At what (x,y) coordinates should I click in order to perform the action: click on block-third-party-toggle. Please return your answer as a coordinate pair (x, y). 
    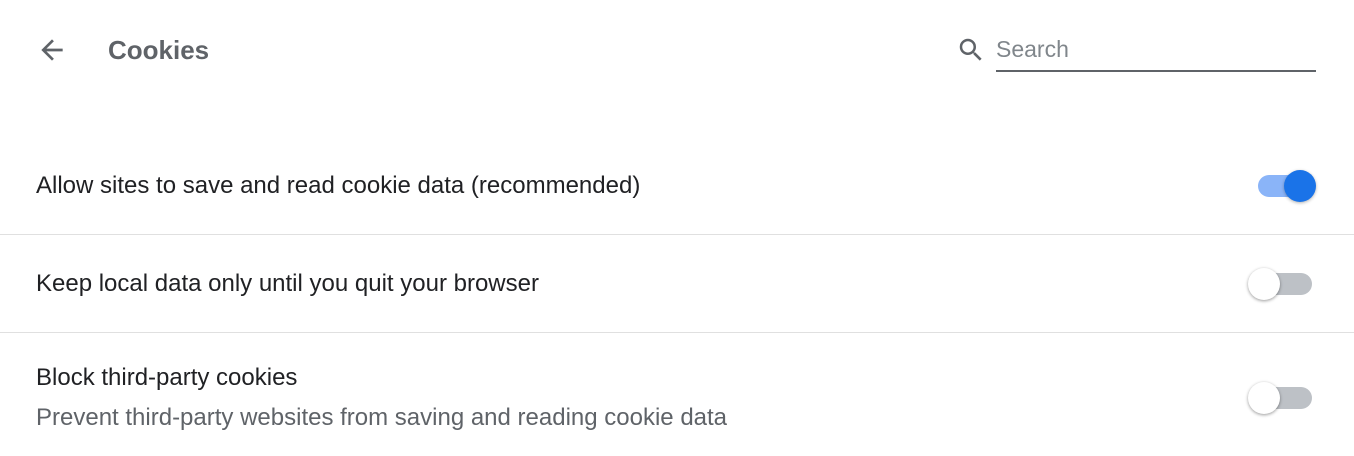
    Looking at the image, I should click on (1281, 398).